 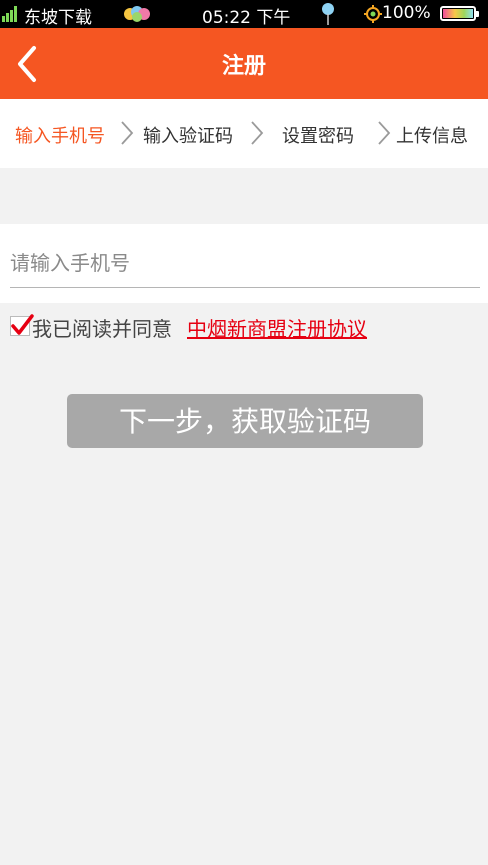 What do you see at coordinates (373, 14) in the screenshot?
I see `gps-icon` at bounding box center [373, 14].